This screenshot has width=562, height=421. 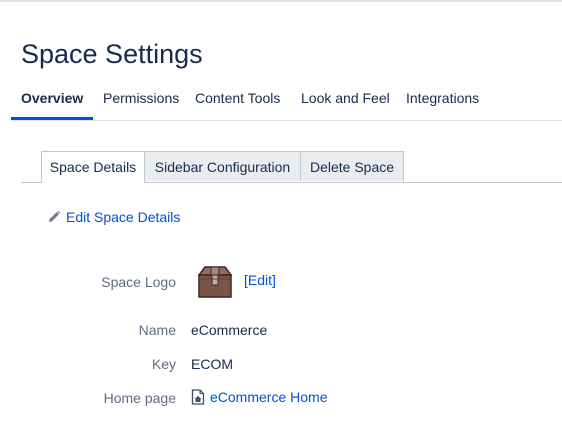 I want to click on pencil-icon, so click(x=55, y=216).